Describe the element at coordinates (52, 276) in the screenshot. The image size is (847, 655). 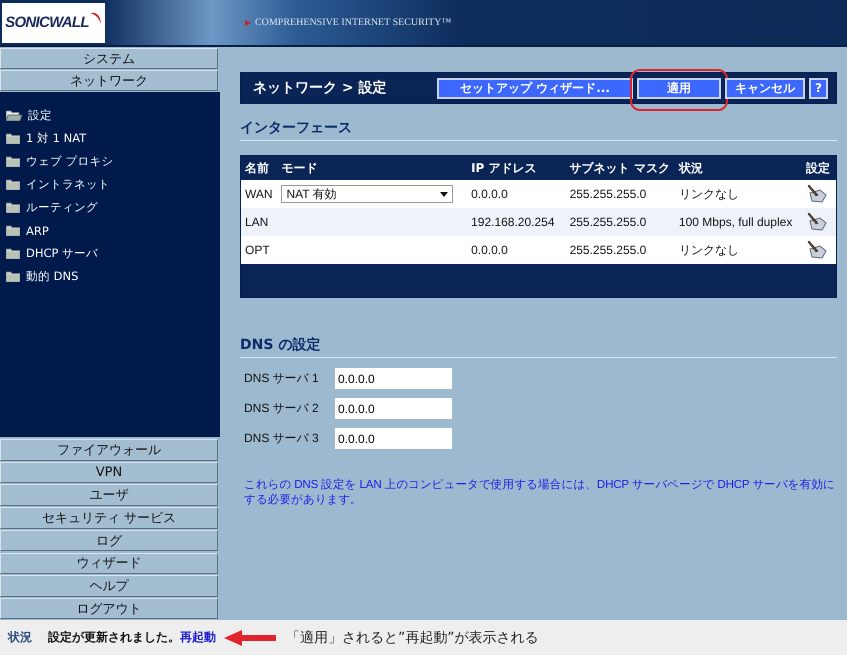
I see `nav-item: 動的 DNS` at that location.